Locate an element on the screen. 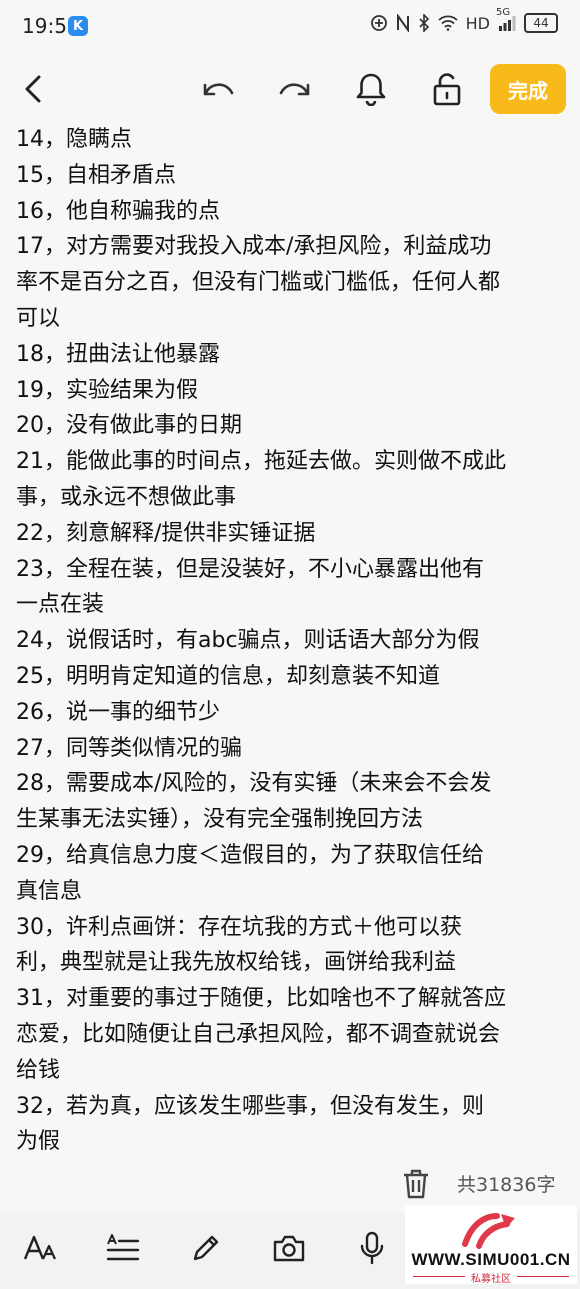 This screenshot has height=1289, width=580. delete-button is located at coordinates (416, 1184).